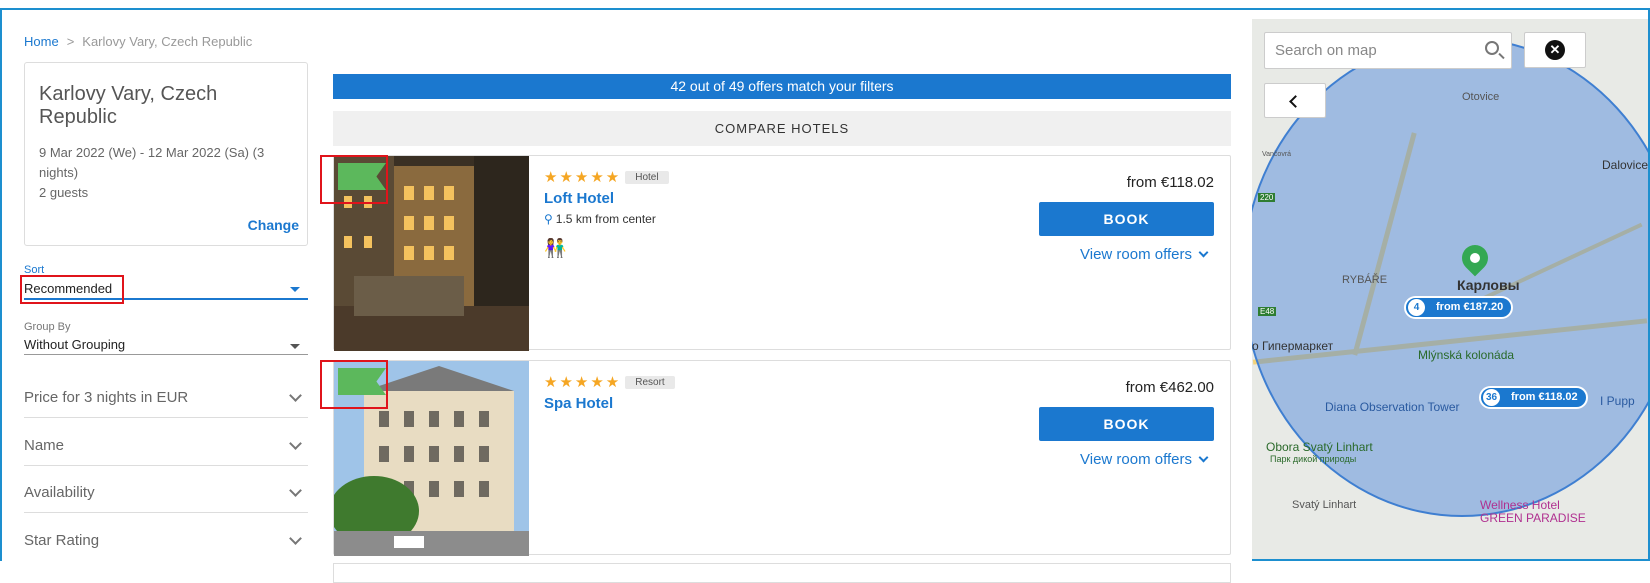 The image size is (1650, 583). What do you see at coordinates (548, 219) in the screenshot?
I see `location-pin-icon: ⚲` at bounding box center [548, 219].